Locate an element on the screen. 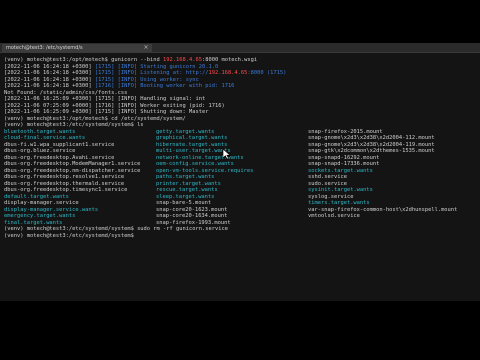  terminal-tab: motech@test3: /etc/systemd/s is located at coordinates (77, 48).